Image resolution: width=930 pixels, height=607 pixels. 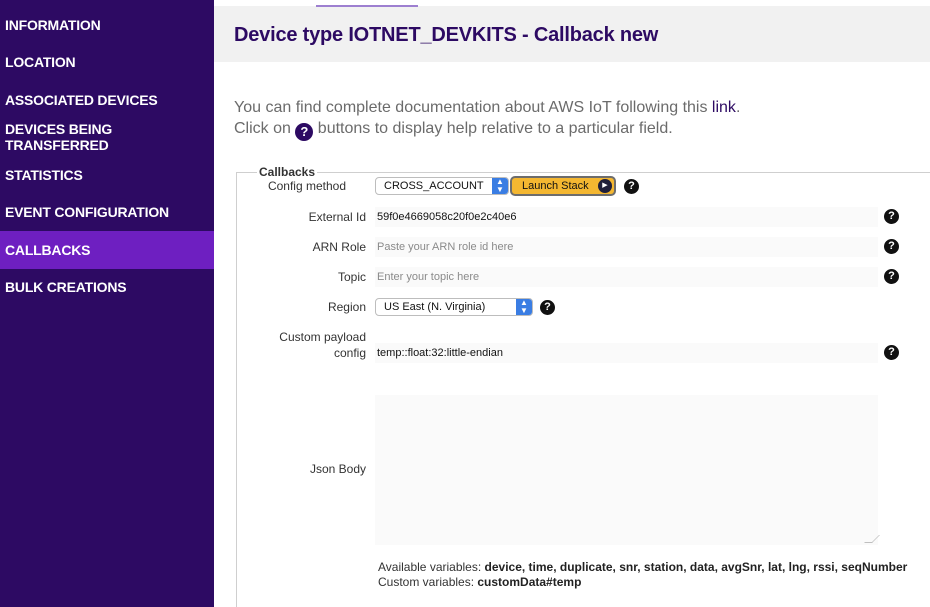 What do you see at coordinates (81, 99) in the screenshot?
I see `sidebar-item-label: ASSOCIATED DEVICES` at bounding box center [81, 99].